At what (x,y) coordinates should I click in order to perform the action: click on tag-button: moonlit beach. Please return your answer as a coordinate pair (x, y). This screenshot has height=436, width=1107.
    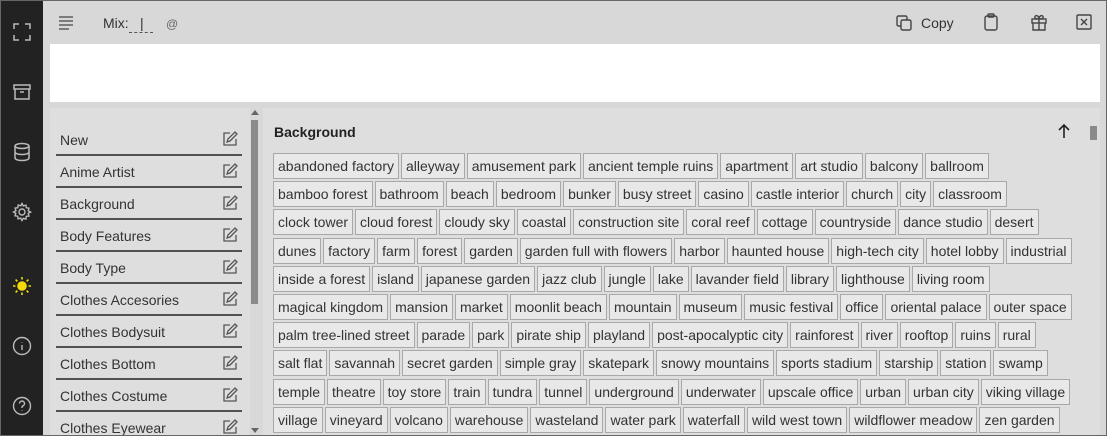
    Looking at the image, I should click on (558, 306).